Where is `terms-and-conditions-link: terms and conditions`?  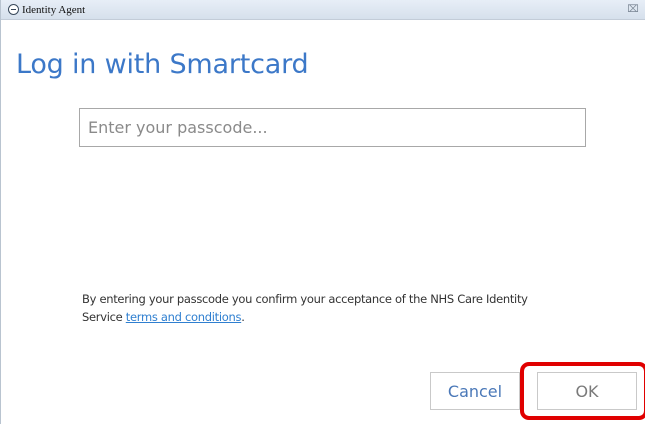
terms-and-conditions-link: terms and conditions is located at coordinates (184, 317).